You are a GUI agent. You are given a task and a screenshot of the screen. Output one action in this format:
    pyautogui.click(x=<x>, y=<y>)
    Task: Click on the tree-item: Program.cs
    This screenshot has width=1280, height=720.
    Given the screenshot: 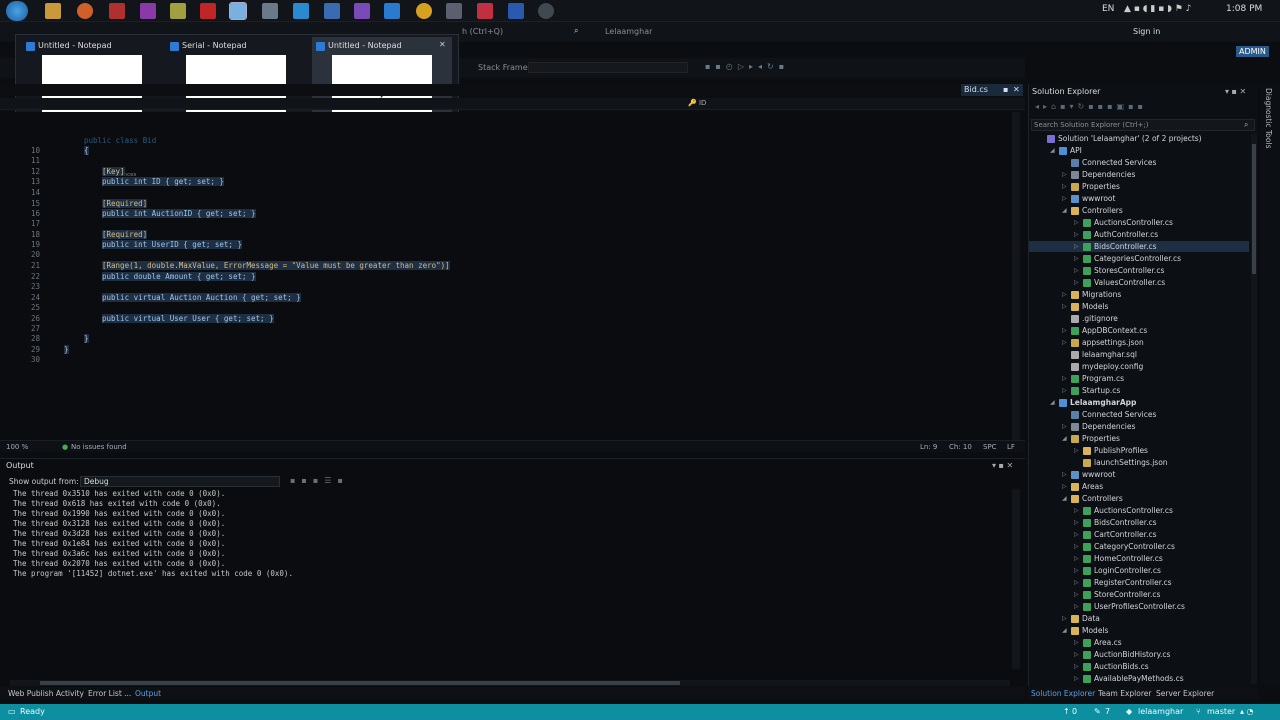 What is the action you would take?
    pyautogui.click(x=1103, y=378)
    